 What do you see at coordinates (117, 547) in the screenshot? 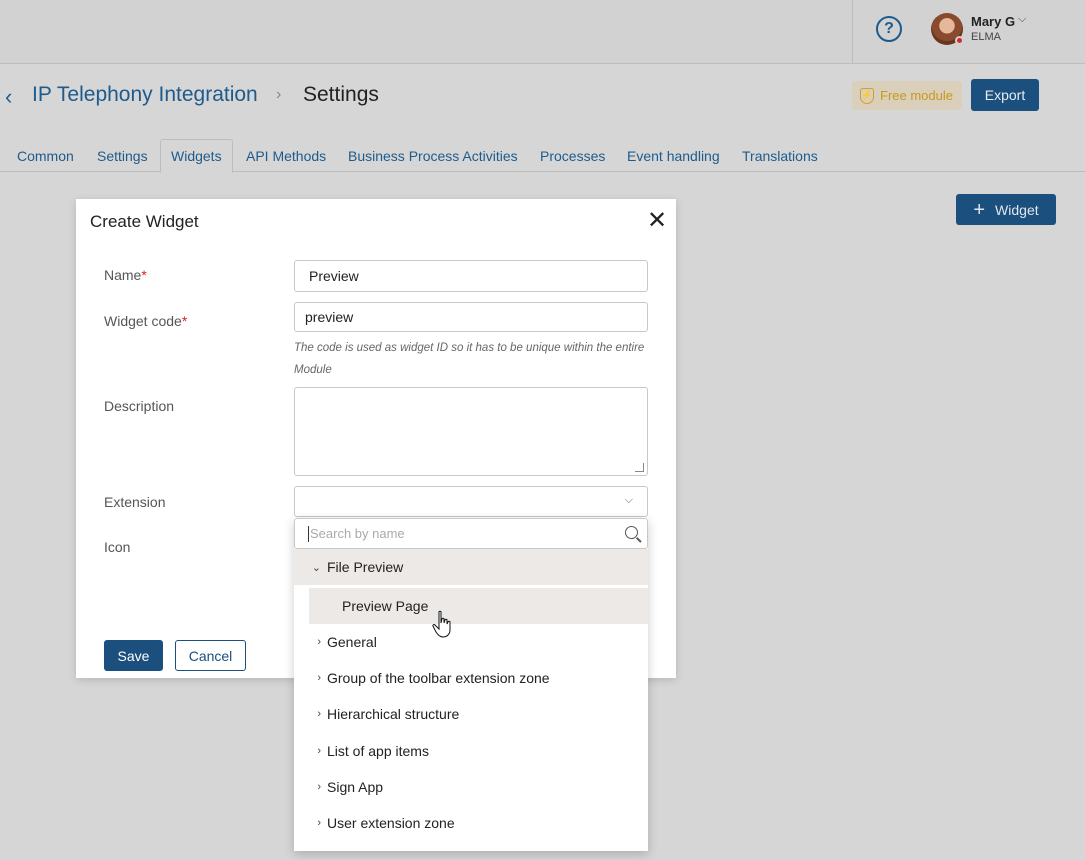
I see `icon-label: Icon` at bounding box center [117, 547].